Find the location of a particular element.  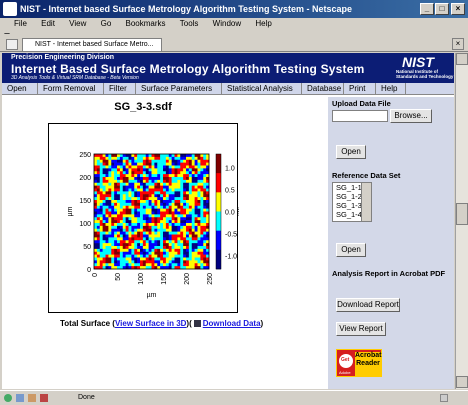

view-3d-link: View Surface in 3D is located at coordinates (150, 323).